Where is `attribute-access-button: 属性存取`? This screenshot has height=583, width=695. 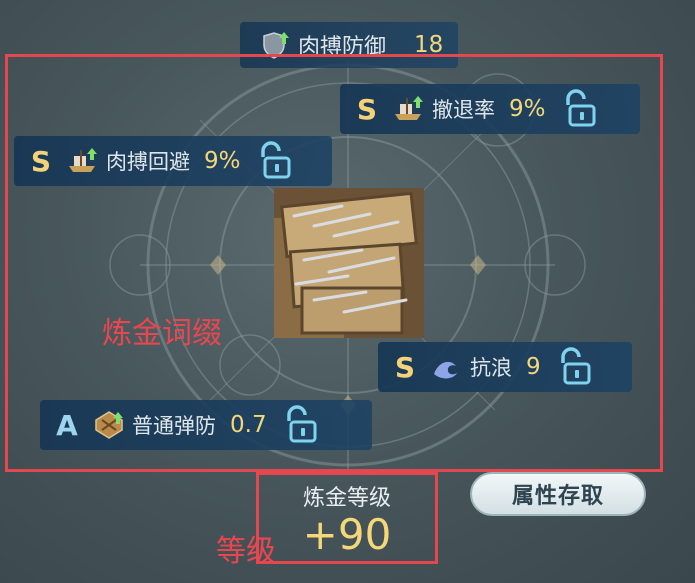 attribute-access-button: 属性存取 is located at coordinates (558, 494).